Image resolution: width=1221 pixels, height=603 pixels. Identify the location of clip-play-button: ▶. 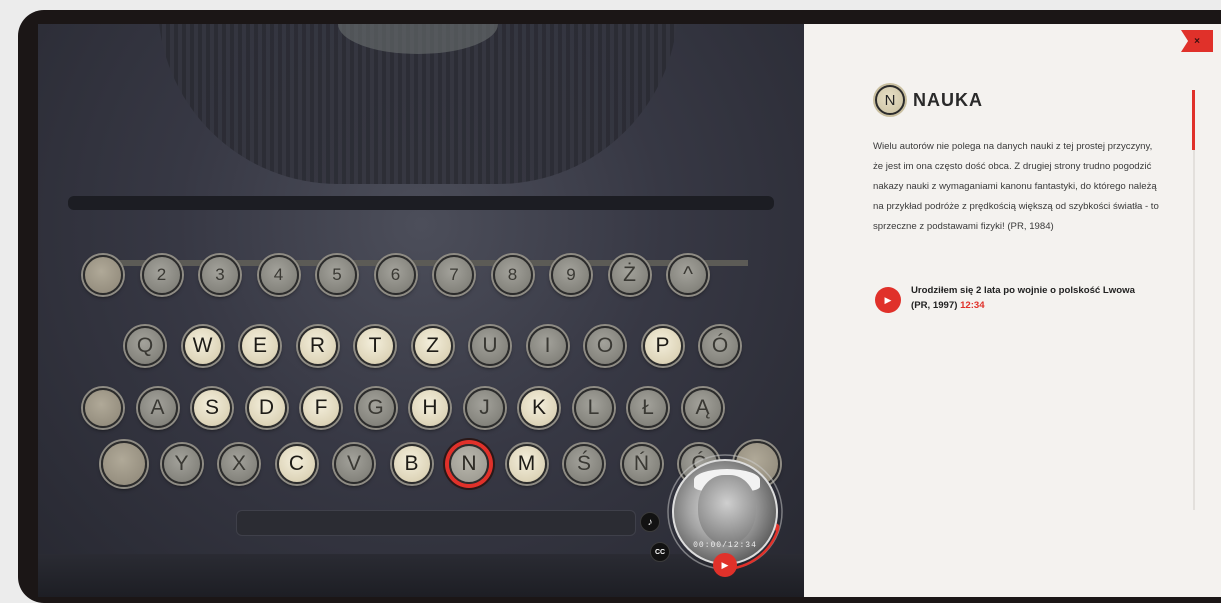
(888, 300).